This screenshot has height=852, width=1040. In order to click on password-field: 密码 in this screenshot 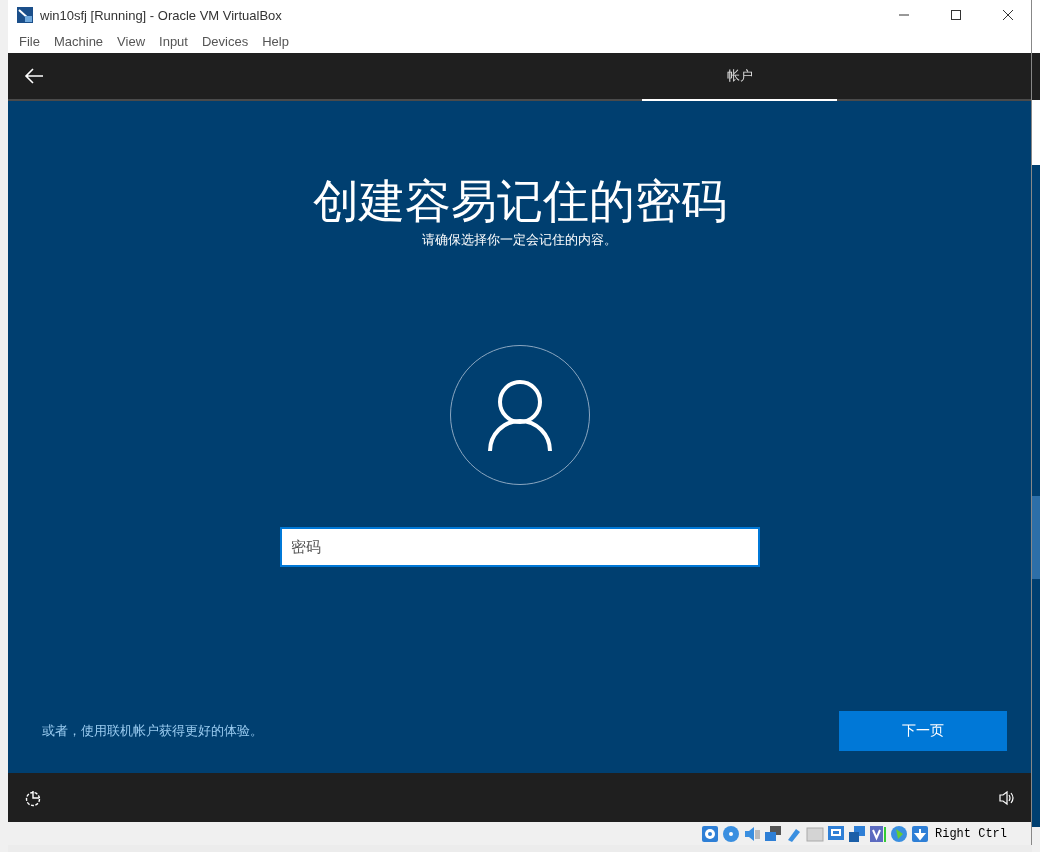, I will do `click(519, 547)`.